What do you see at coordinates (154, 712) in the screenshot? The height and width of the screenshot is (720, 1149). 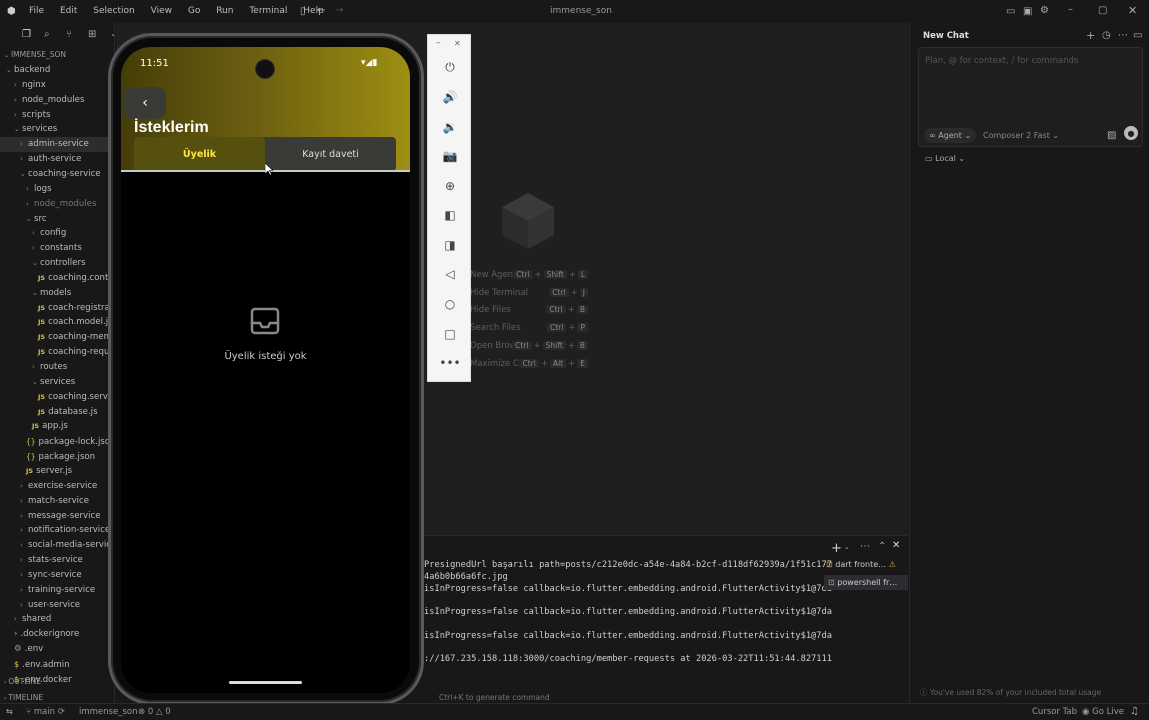 I see `problems-indicator: ⊗ 0 △ 0` at bounding box center [154, 712].